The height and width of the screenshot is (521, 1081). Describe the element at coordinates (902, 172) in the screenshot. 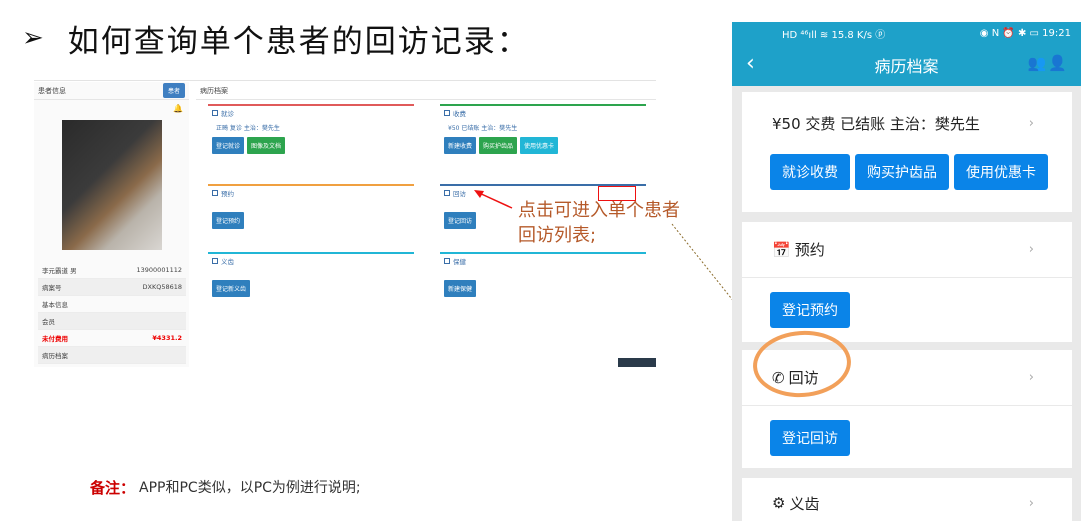

I see `buy-care-button: 购买护齿品` at that location.